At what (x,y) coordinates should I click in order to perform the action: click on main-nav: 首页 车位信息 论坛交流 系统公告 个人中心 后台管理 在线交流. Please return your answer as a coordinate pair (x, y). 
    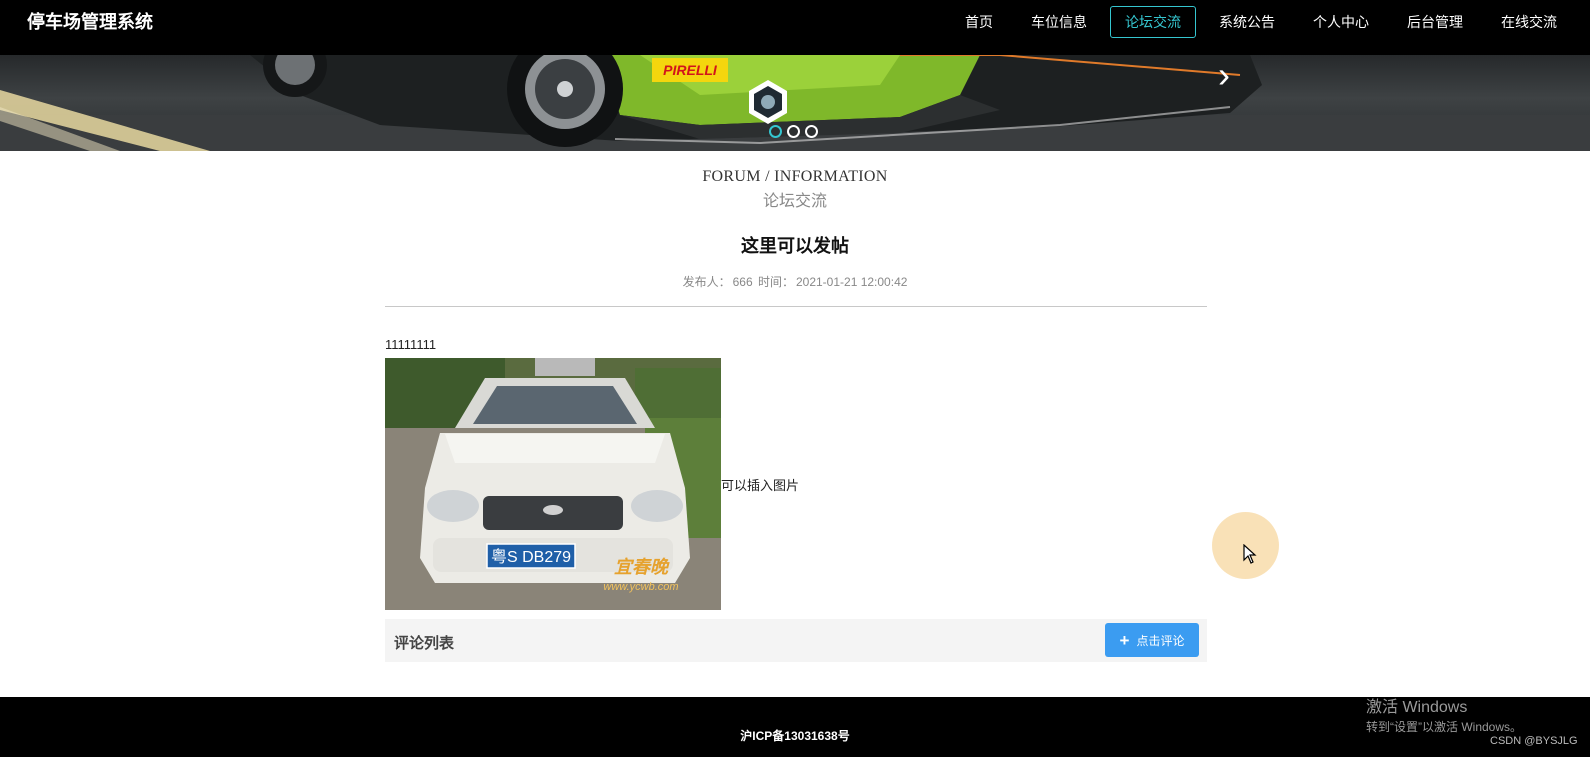
    Looking at the image, I should click on (1257, 22).